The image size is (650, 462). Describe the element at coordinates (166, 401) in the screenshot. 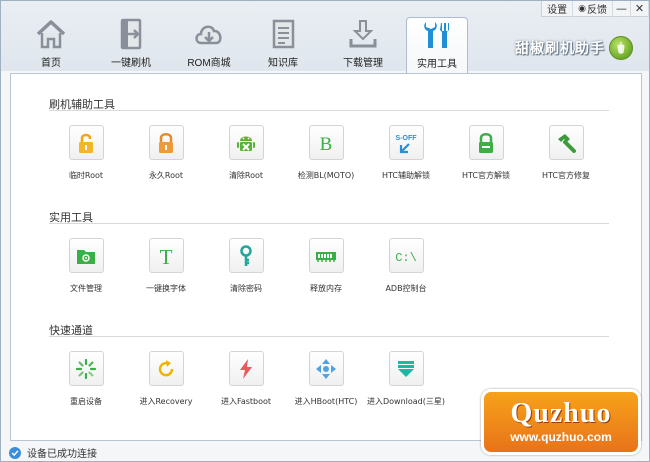

I see `item-label: 进入Recovery` at that location.